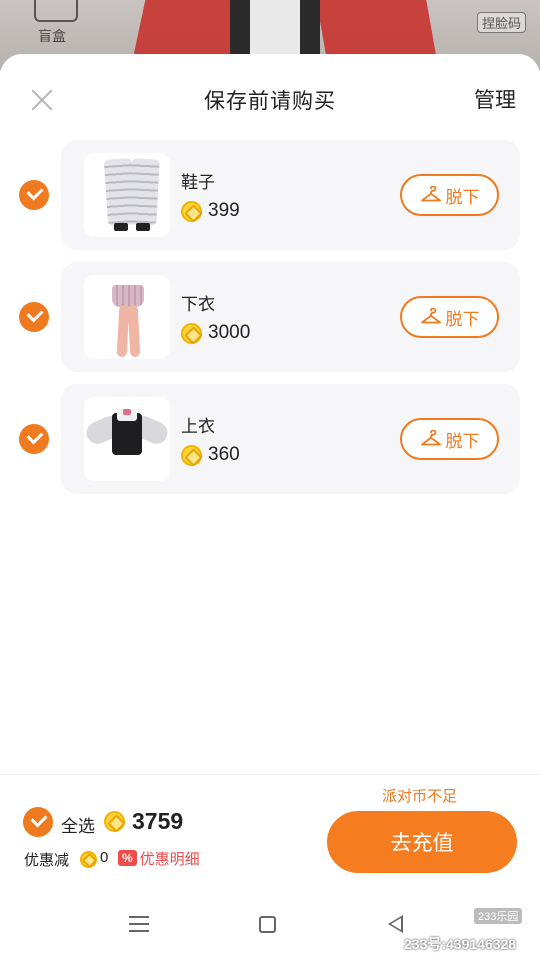  What do you see at coordinates (198, 426) in the screenshot?
I see `item-name: 上衣` at bounding box center [198, 426].